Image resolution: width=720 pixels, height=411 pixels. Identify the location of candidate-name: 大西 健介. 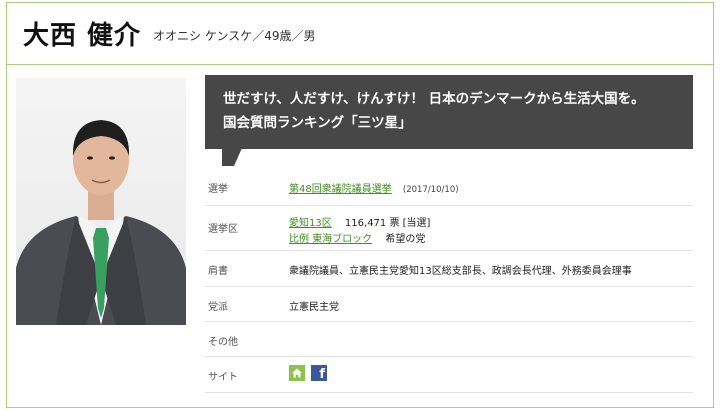
(82, 36).